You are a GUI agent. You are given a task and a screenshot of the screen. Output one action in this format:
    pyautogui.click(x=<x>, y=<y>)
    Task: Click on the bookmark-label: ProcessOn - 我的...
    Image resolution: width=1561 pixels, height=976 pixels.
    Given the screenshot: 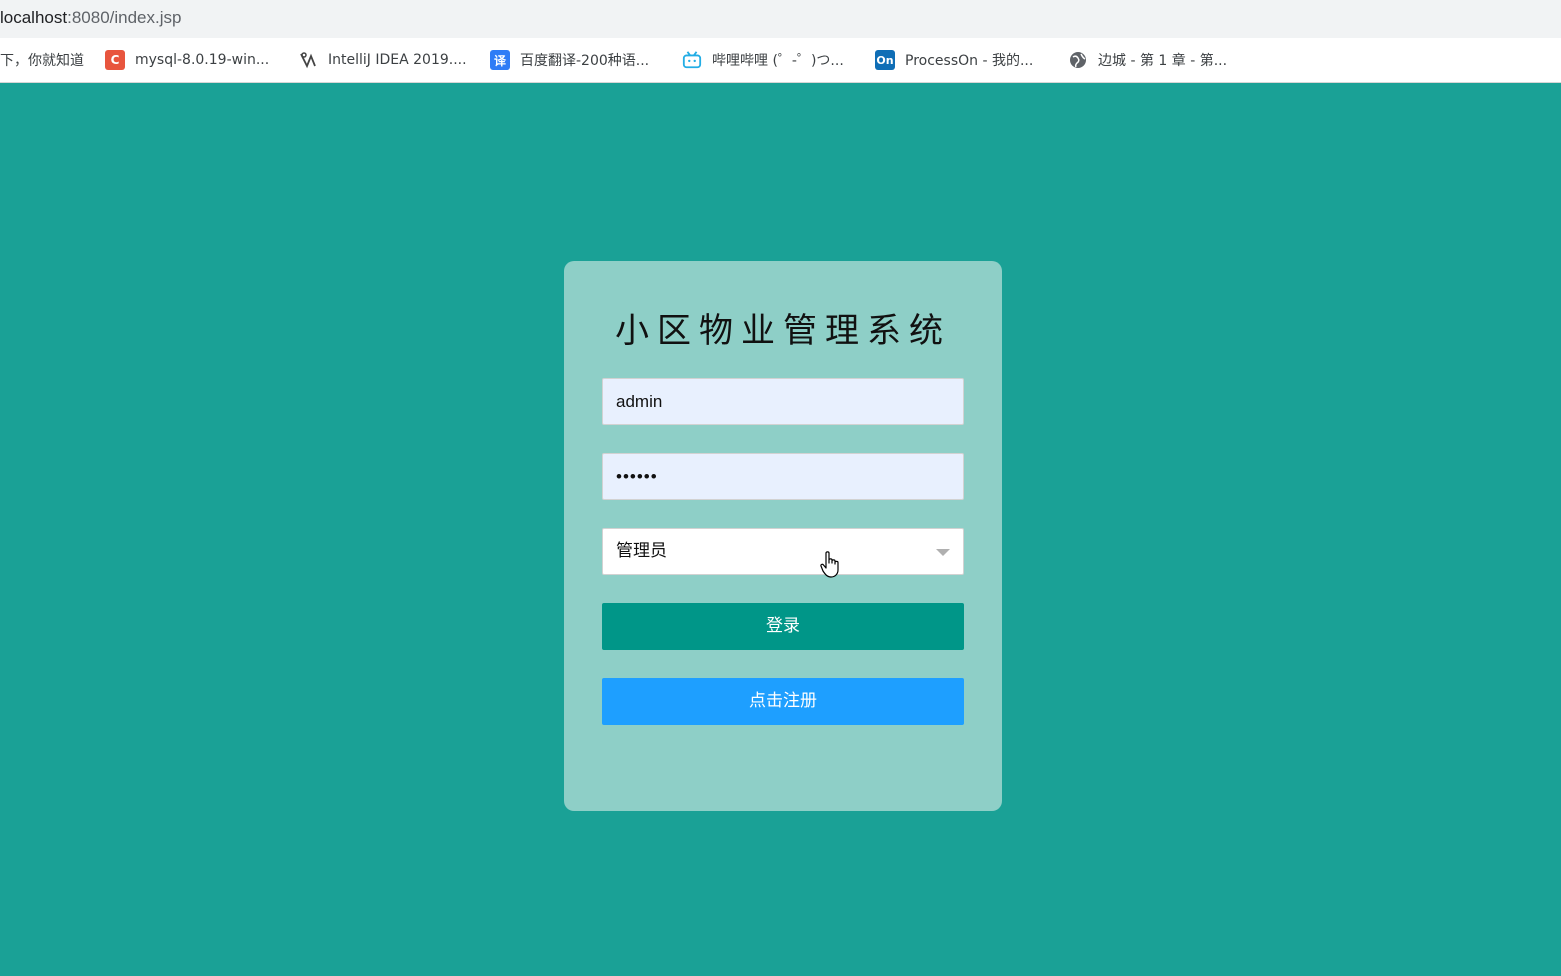 What is the action you would take?
    pyautogui.click(x=969, y=61)
    